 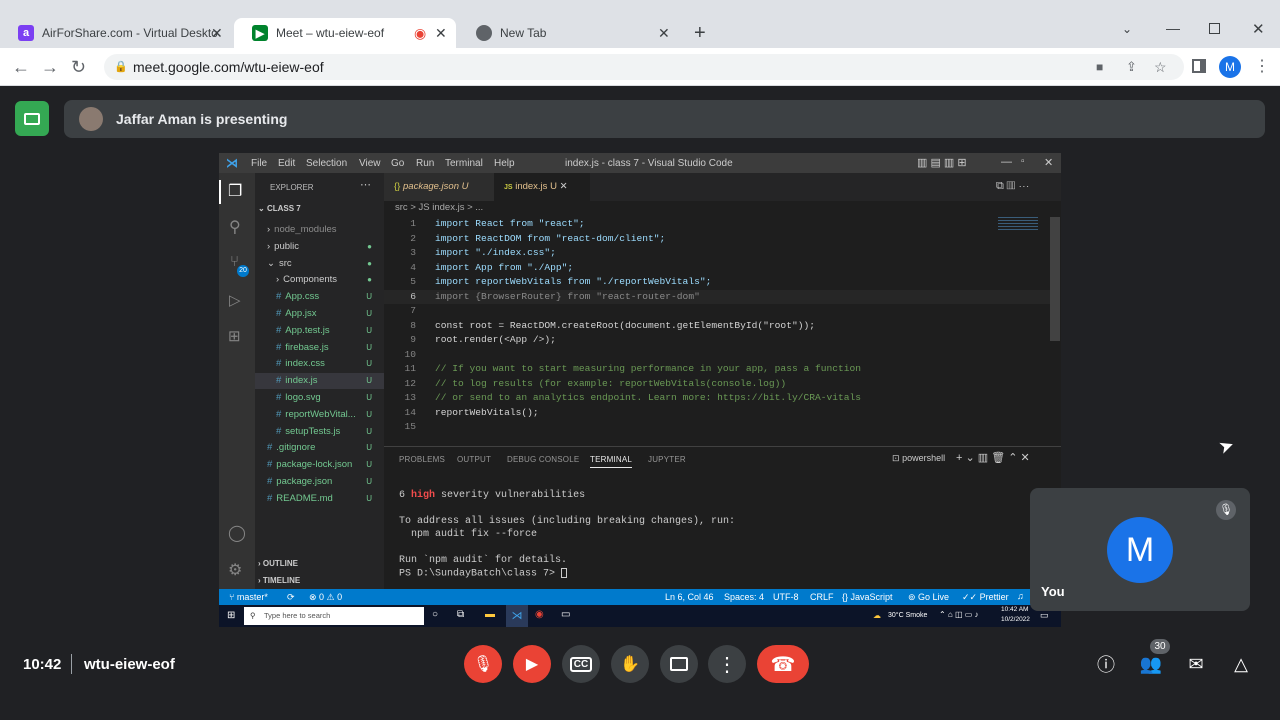 What do you see at coordinates (78, 67) in the screenshot?
I see `reload-icon: ↻` at bounding box center [78, 67].